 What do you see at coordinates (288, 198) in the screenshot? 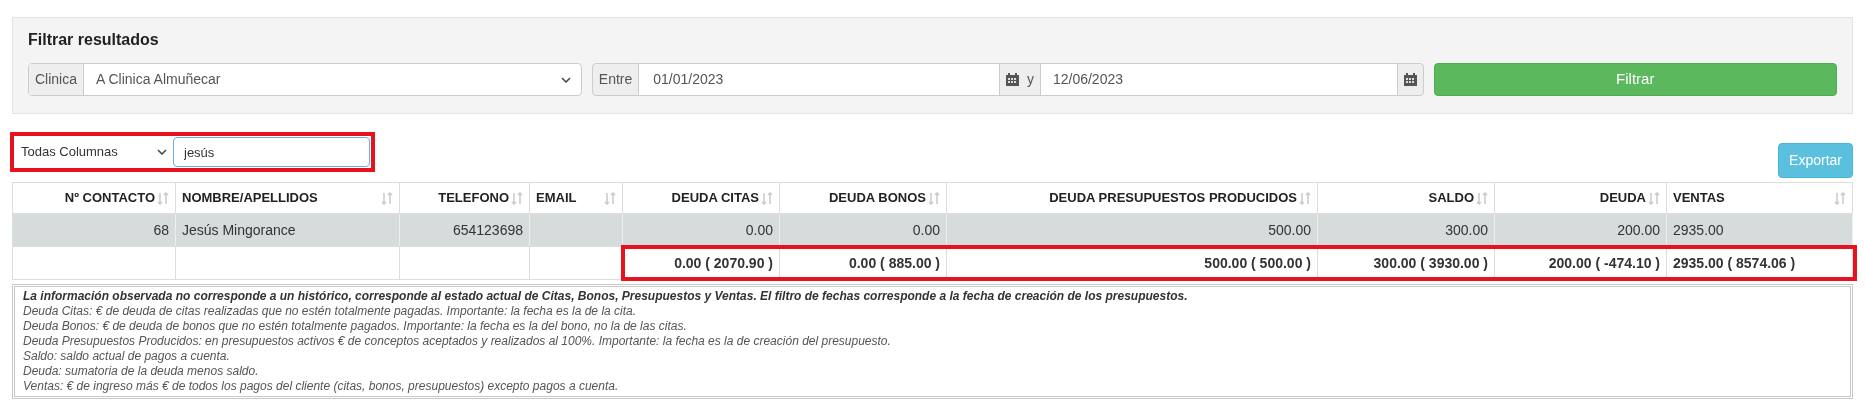
I see `column-header: NOMBRE/APELLIDOS` at bounding box center [288, 198].